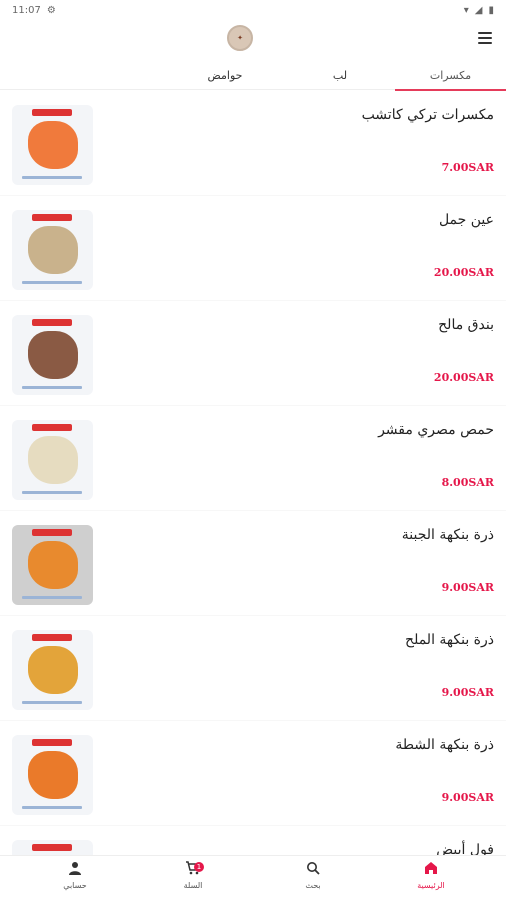 The width and height of the screenshot is (506, 900). I want to click on nav-cart: 1 السلة, so click(193, 875).